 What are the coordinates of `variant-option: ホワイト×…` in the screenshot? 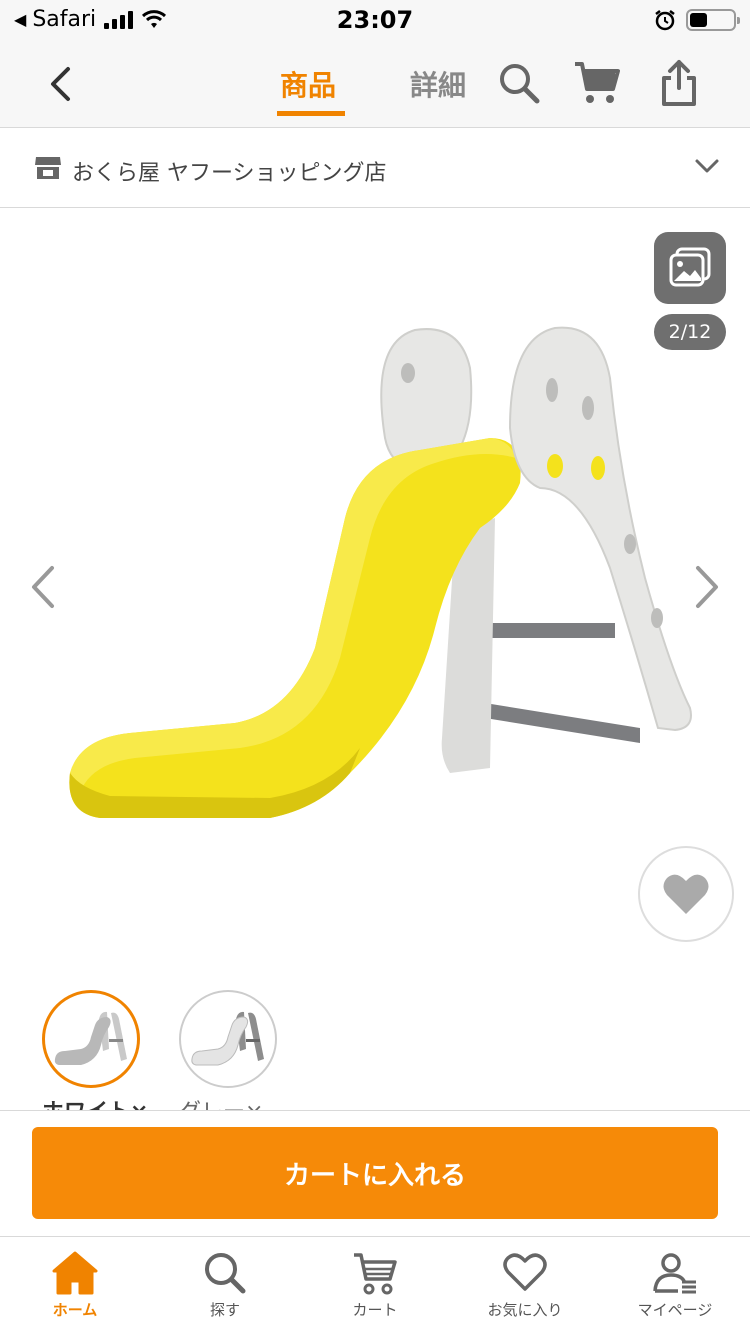 It's located at (106, 1050).